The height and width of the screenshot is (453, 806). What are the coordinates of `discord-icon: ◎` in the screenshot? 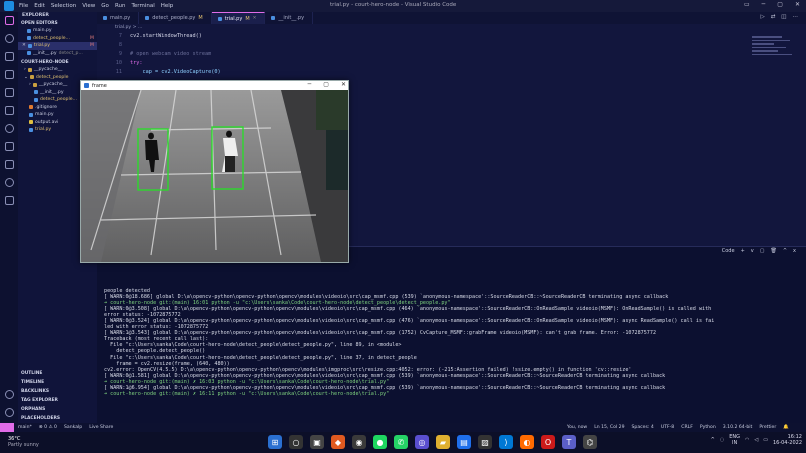 It's located at (422, 442).